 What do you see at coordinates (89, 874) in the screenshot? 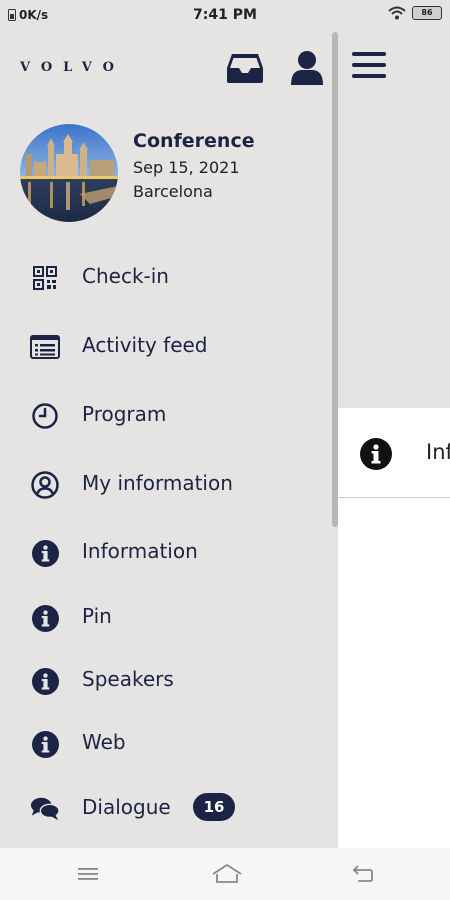
I see `recent-apps-icon` at bounding box center [89, 874].